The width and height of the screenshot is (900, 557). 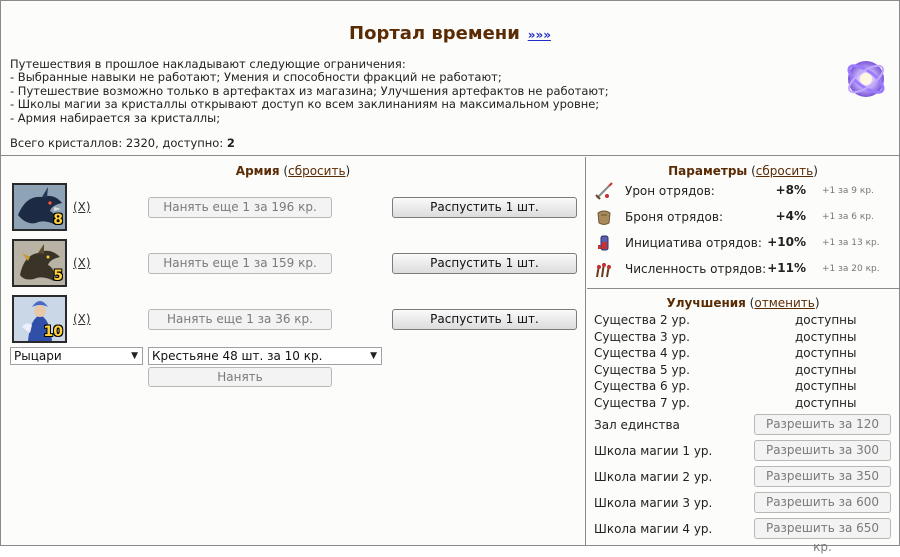 I want to click on param-cost-note: +1 за 6 кр., so click(x=848, y=217).